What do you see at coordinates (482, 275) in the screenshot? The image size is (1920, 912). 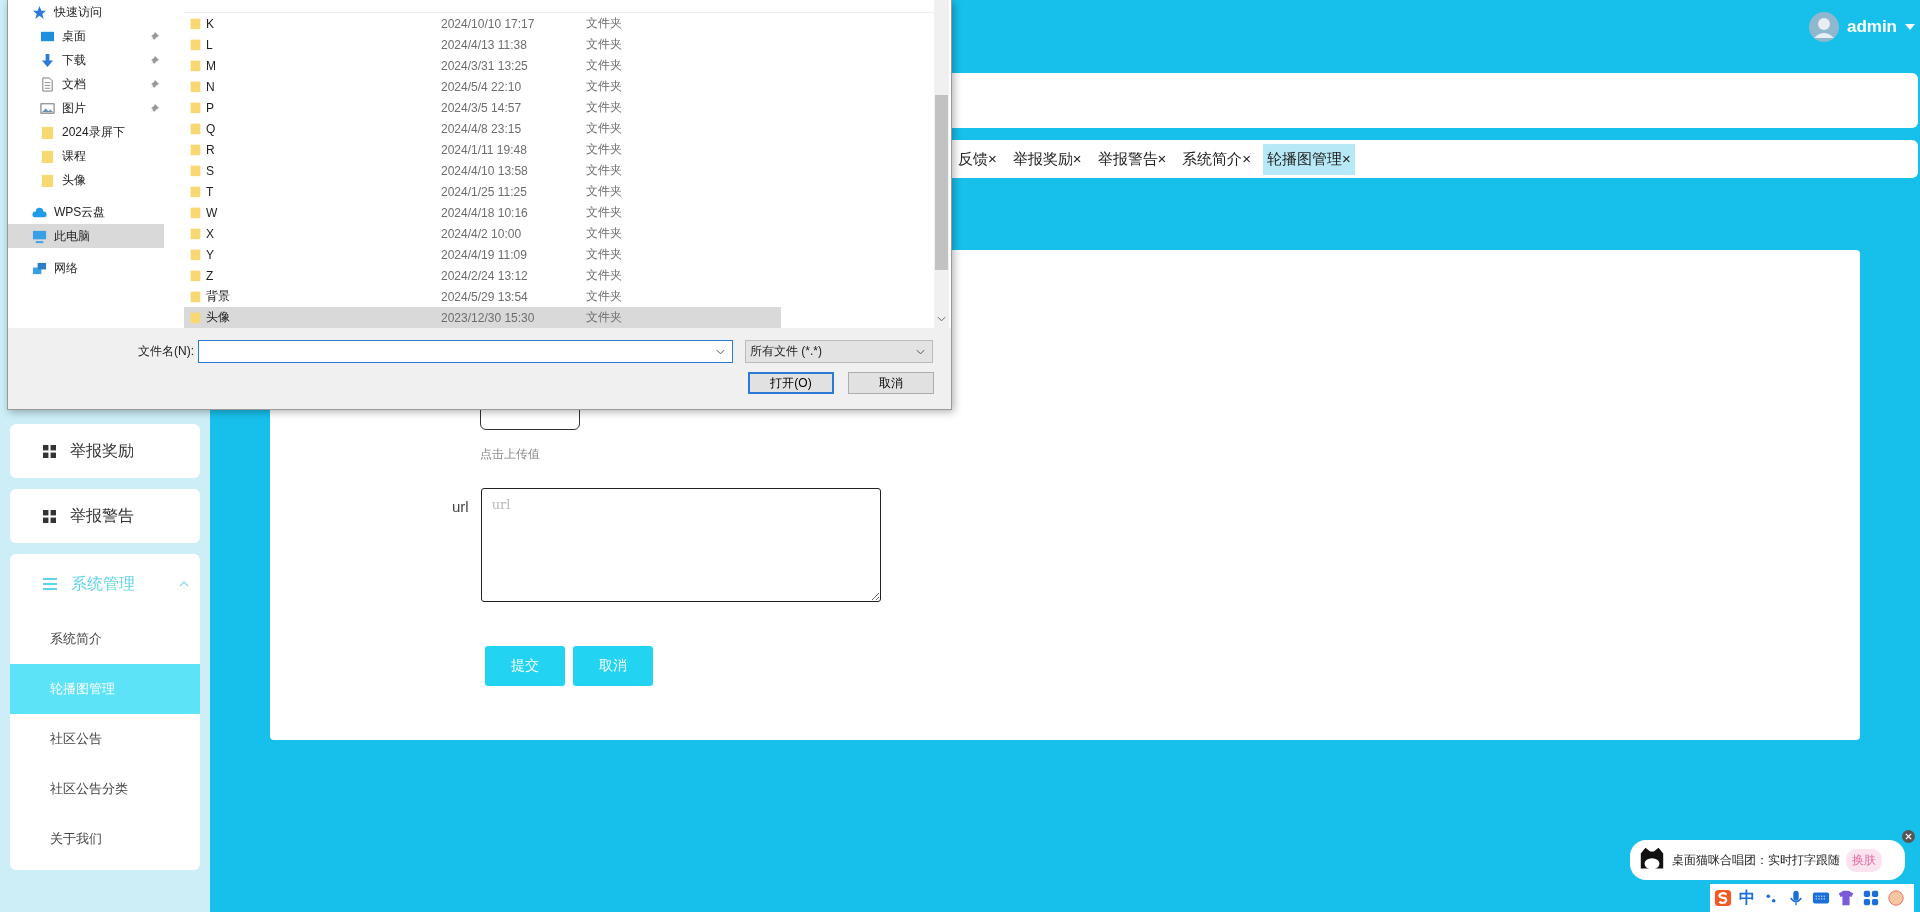 I see `file-row: Z 2024/2/24 13:12 文件夹` at bounding box center [482, 275].